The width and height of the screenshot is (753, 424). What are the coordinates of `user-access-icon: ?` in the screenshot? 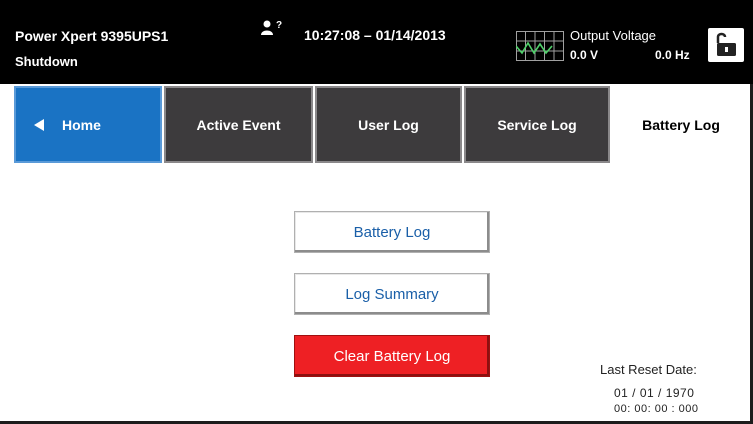 It's located at (274, 28).